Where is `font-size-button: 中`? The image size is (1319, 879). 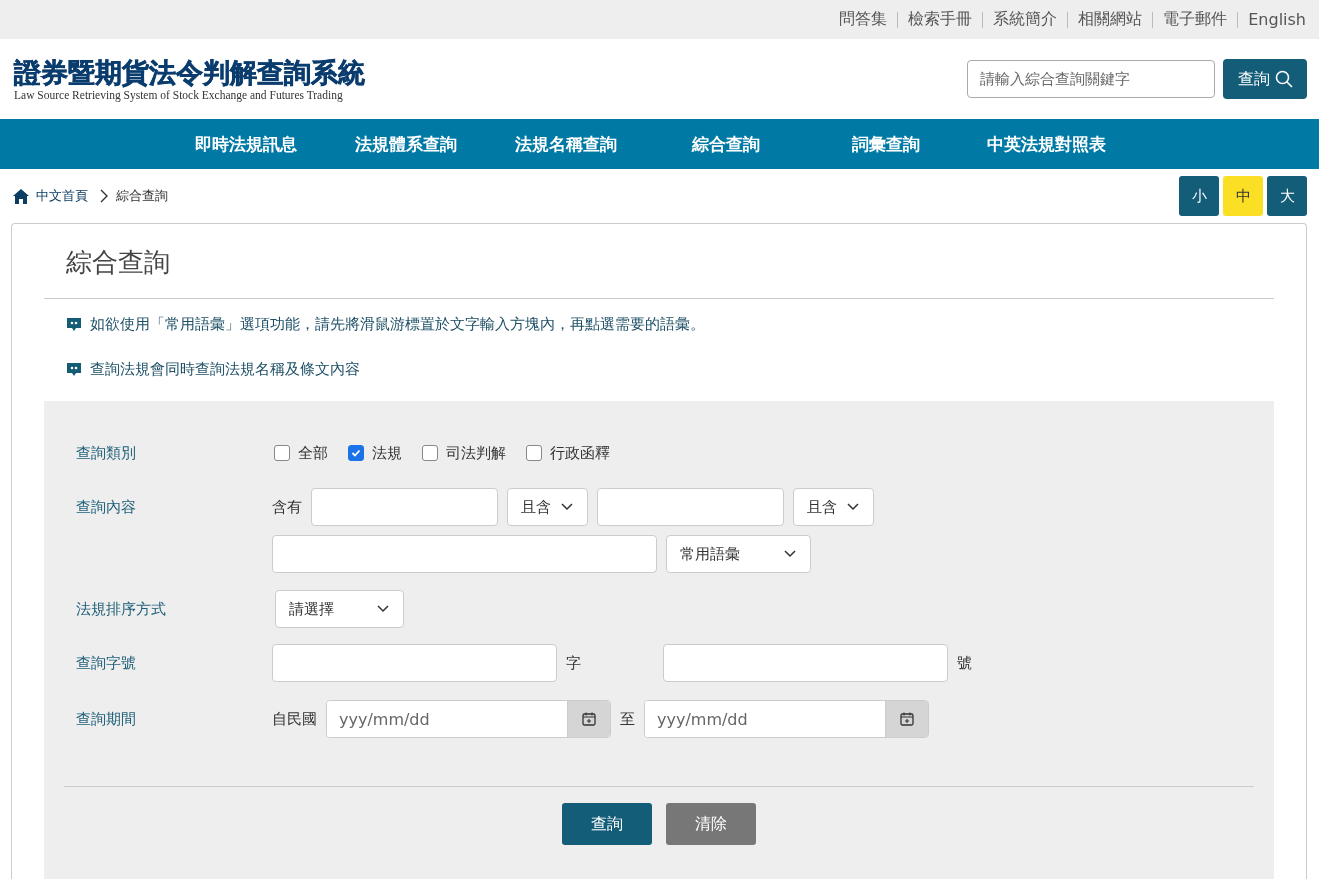 font-size-button: 中 is located at coordinates (1243, 196).